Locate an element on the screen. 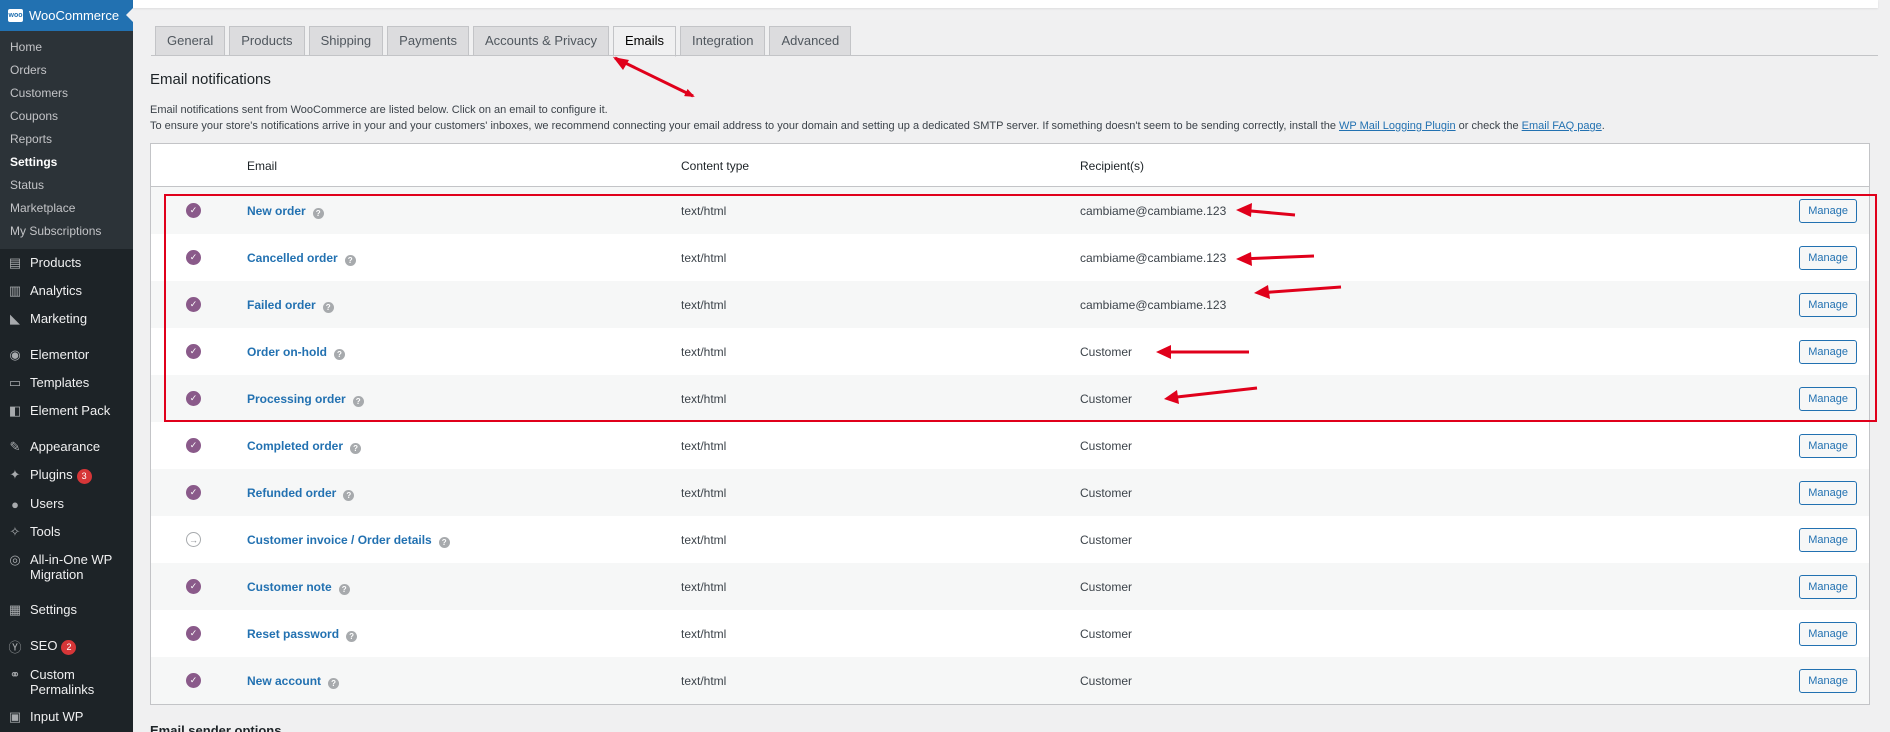 This screenshot has height=732, width=1890. email-name-link: Completed order is located at coordinates (295, 446).